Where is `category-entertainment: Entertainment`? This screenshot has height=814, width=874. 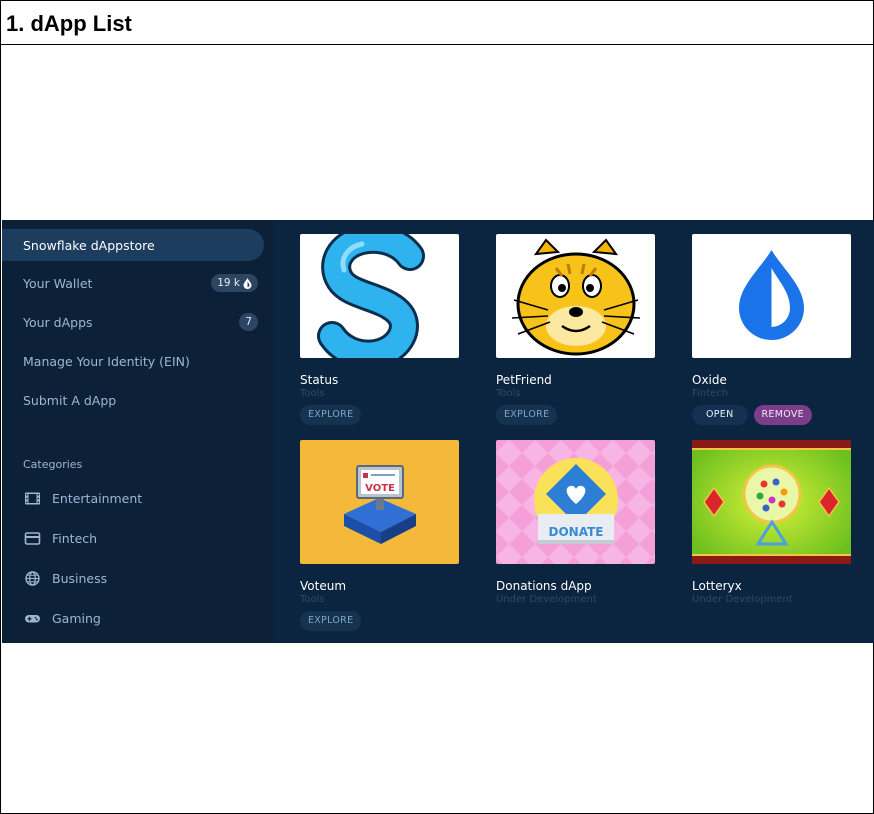
category-entertainment: Entertainment is located at coordinates (133, 498).